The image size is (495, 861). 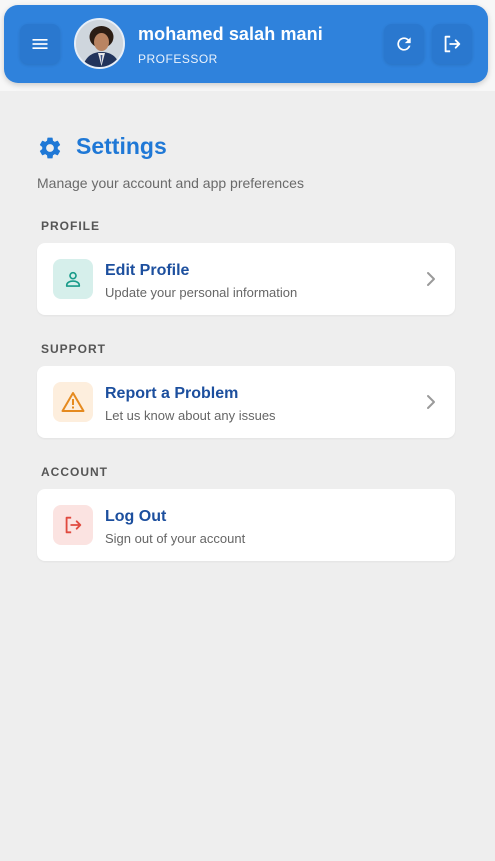 What do you see at coordinates (121, 146) in the screenshot?
I see `page-title: Settings` at bounding box center [121, 146].